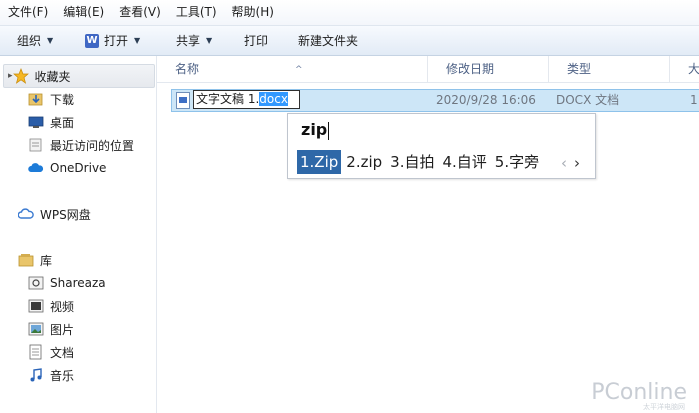 Image resolution: width=699 pixels, height=413 pixels. What do you see at coordinates (62, 122) in the screenshot?
I see `nav-desktop-label: 桌面` at bounding box center [62, 122].